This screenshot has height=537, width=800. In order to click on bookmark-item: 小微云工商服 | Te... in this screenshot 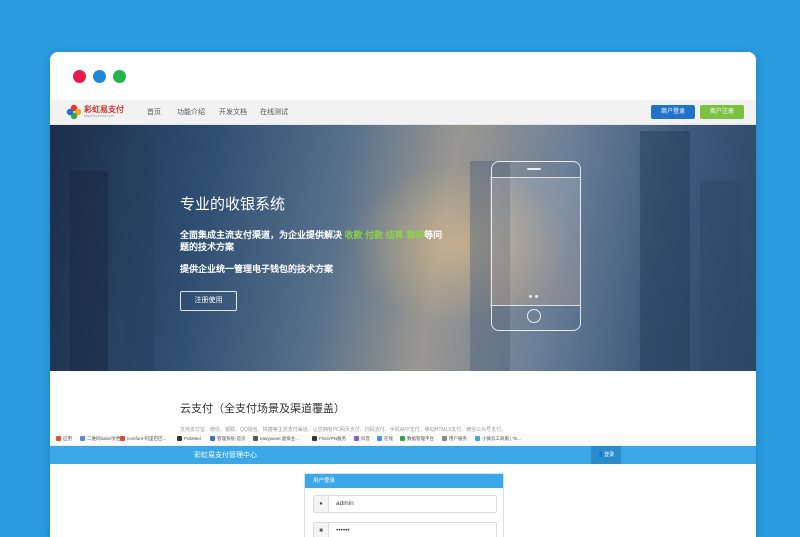, I will do `click(498, 439)`.